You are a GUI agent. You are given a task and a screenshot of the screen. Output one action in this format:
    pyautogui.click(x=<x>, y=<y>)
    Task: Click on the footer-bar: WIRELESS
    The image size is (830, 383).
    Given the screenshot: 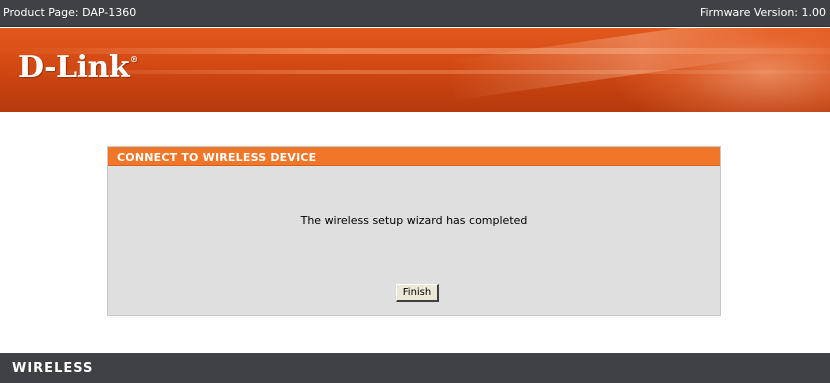 What is the action you would take?
    pyautogui.click(x=415, y=368)
    